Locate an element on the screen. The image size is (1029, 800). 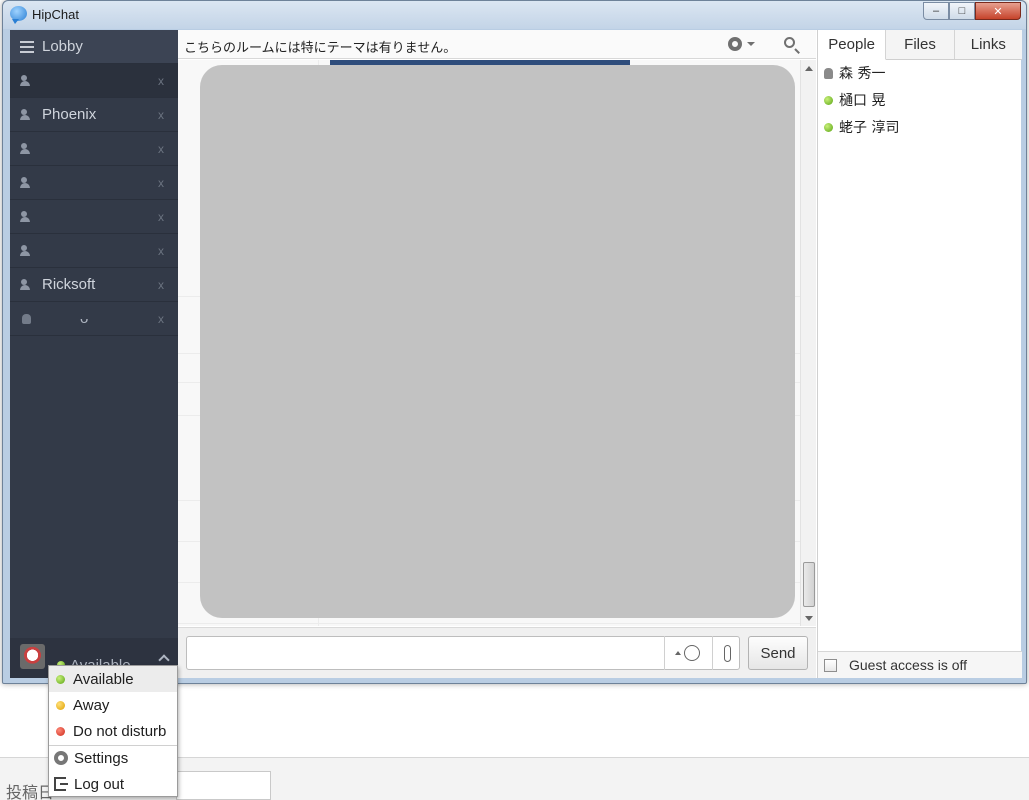
dnd-status-icon is located at coordinates (60, 731).